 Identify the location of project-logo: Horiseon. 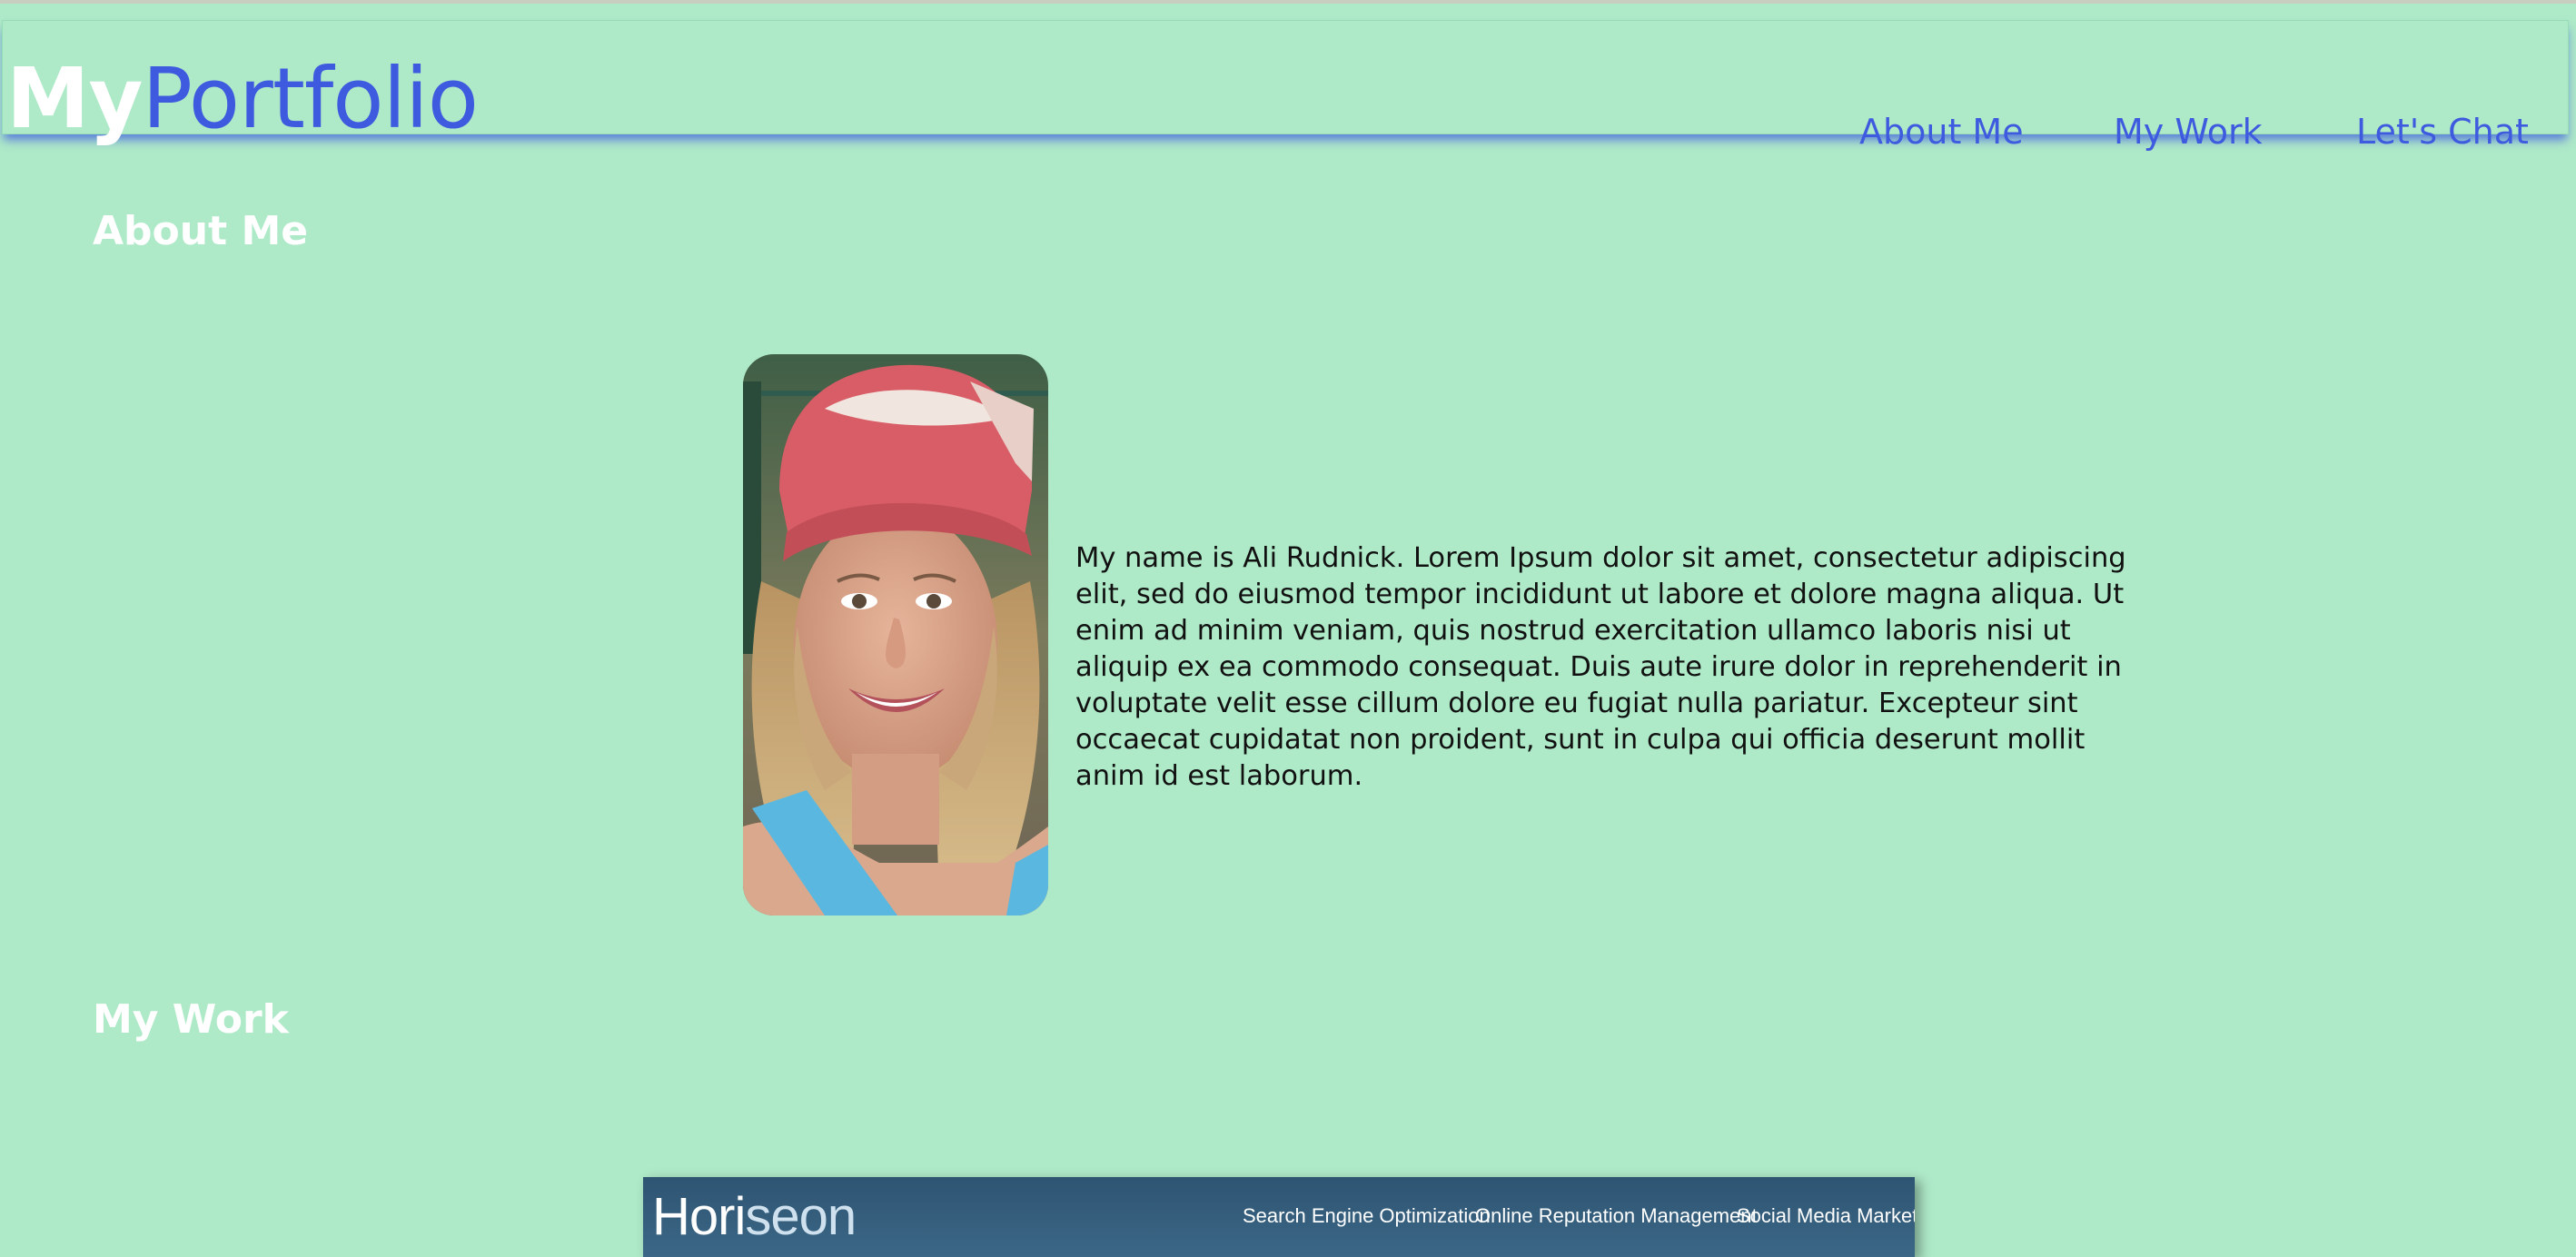
(754, 1217).